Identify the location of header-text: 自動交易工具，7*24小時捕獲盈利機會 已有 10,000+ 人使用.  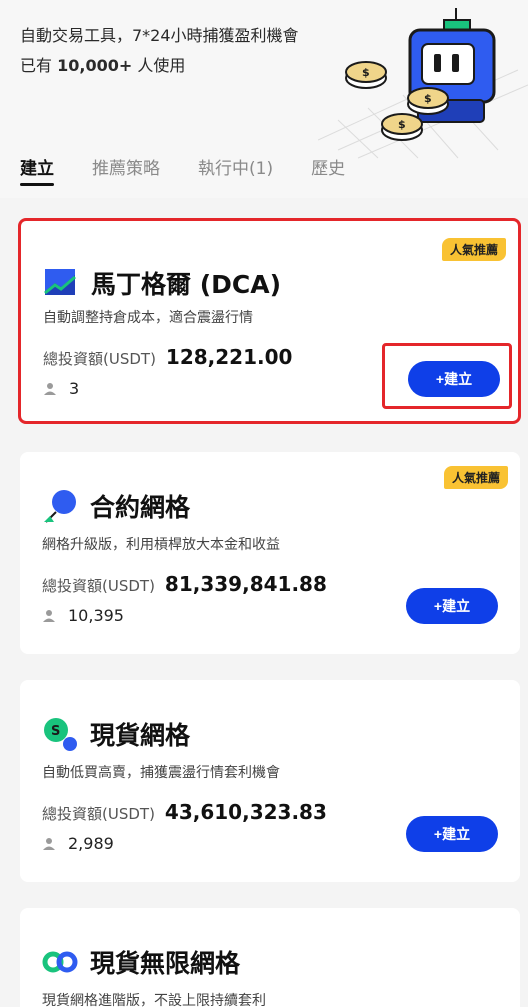
(170, 51).